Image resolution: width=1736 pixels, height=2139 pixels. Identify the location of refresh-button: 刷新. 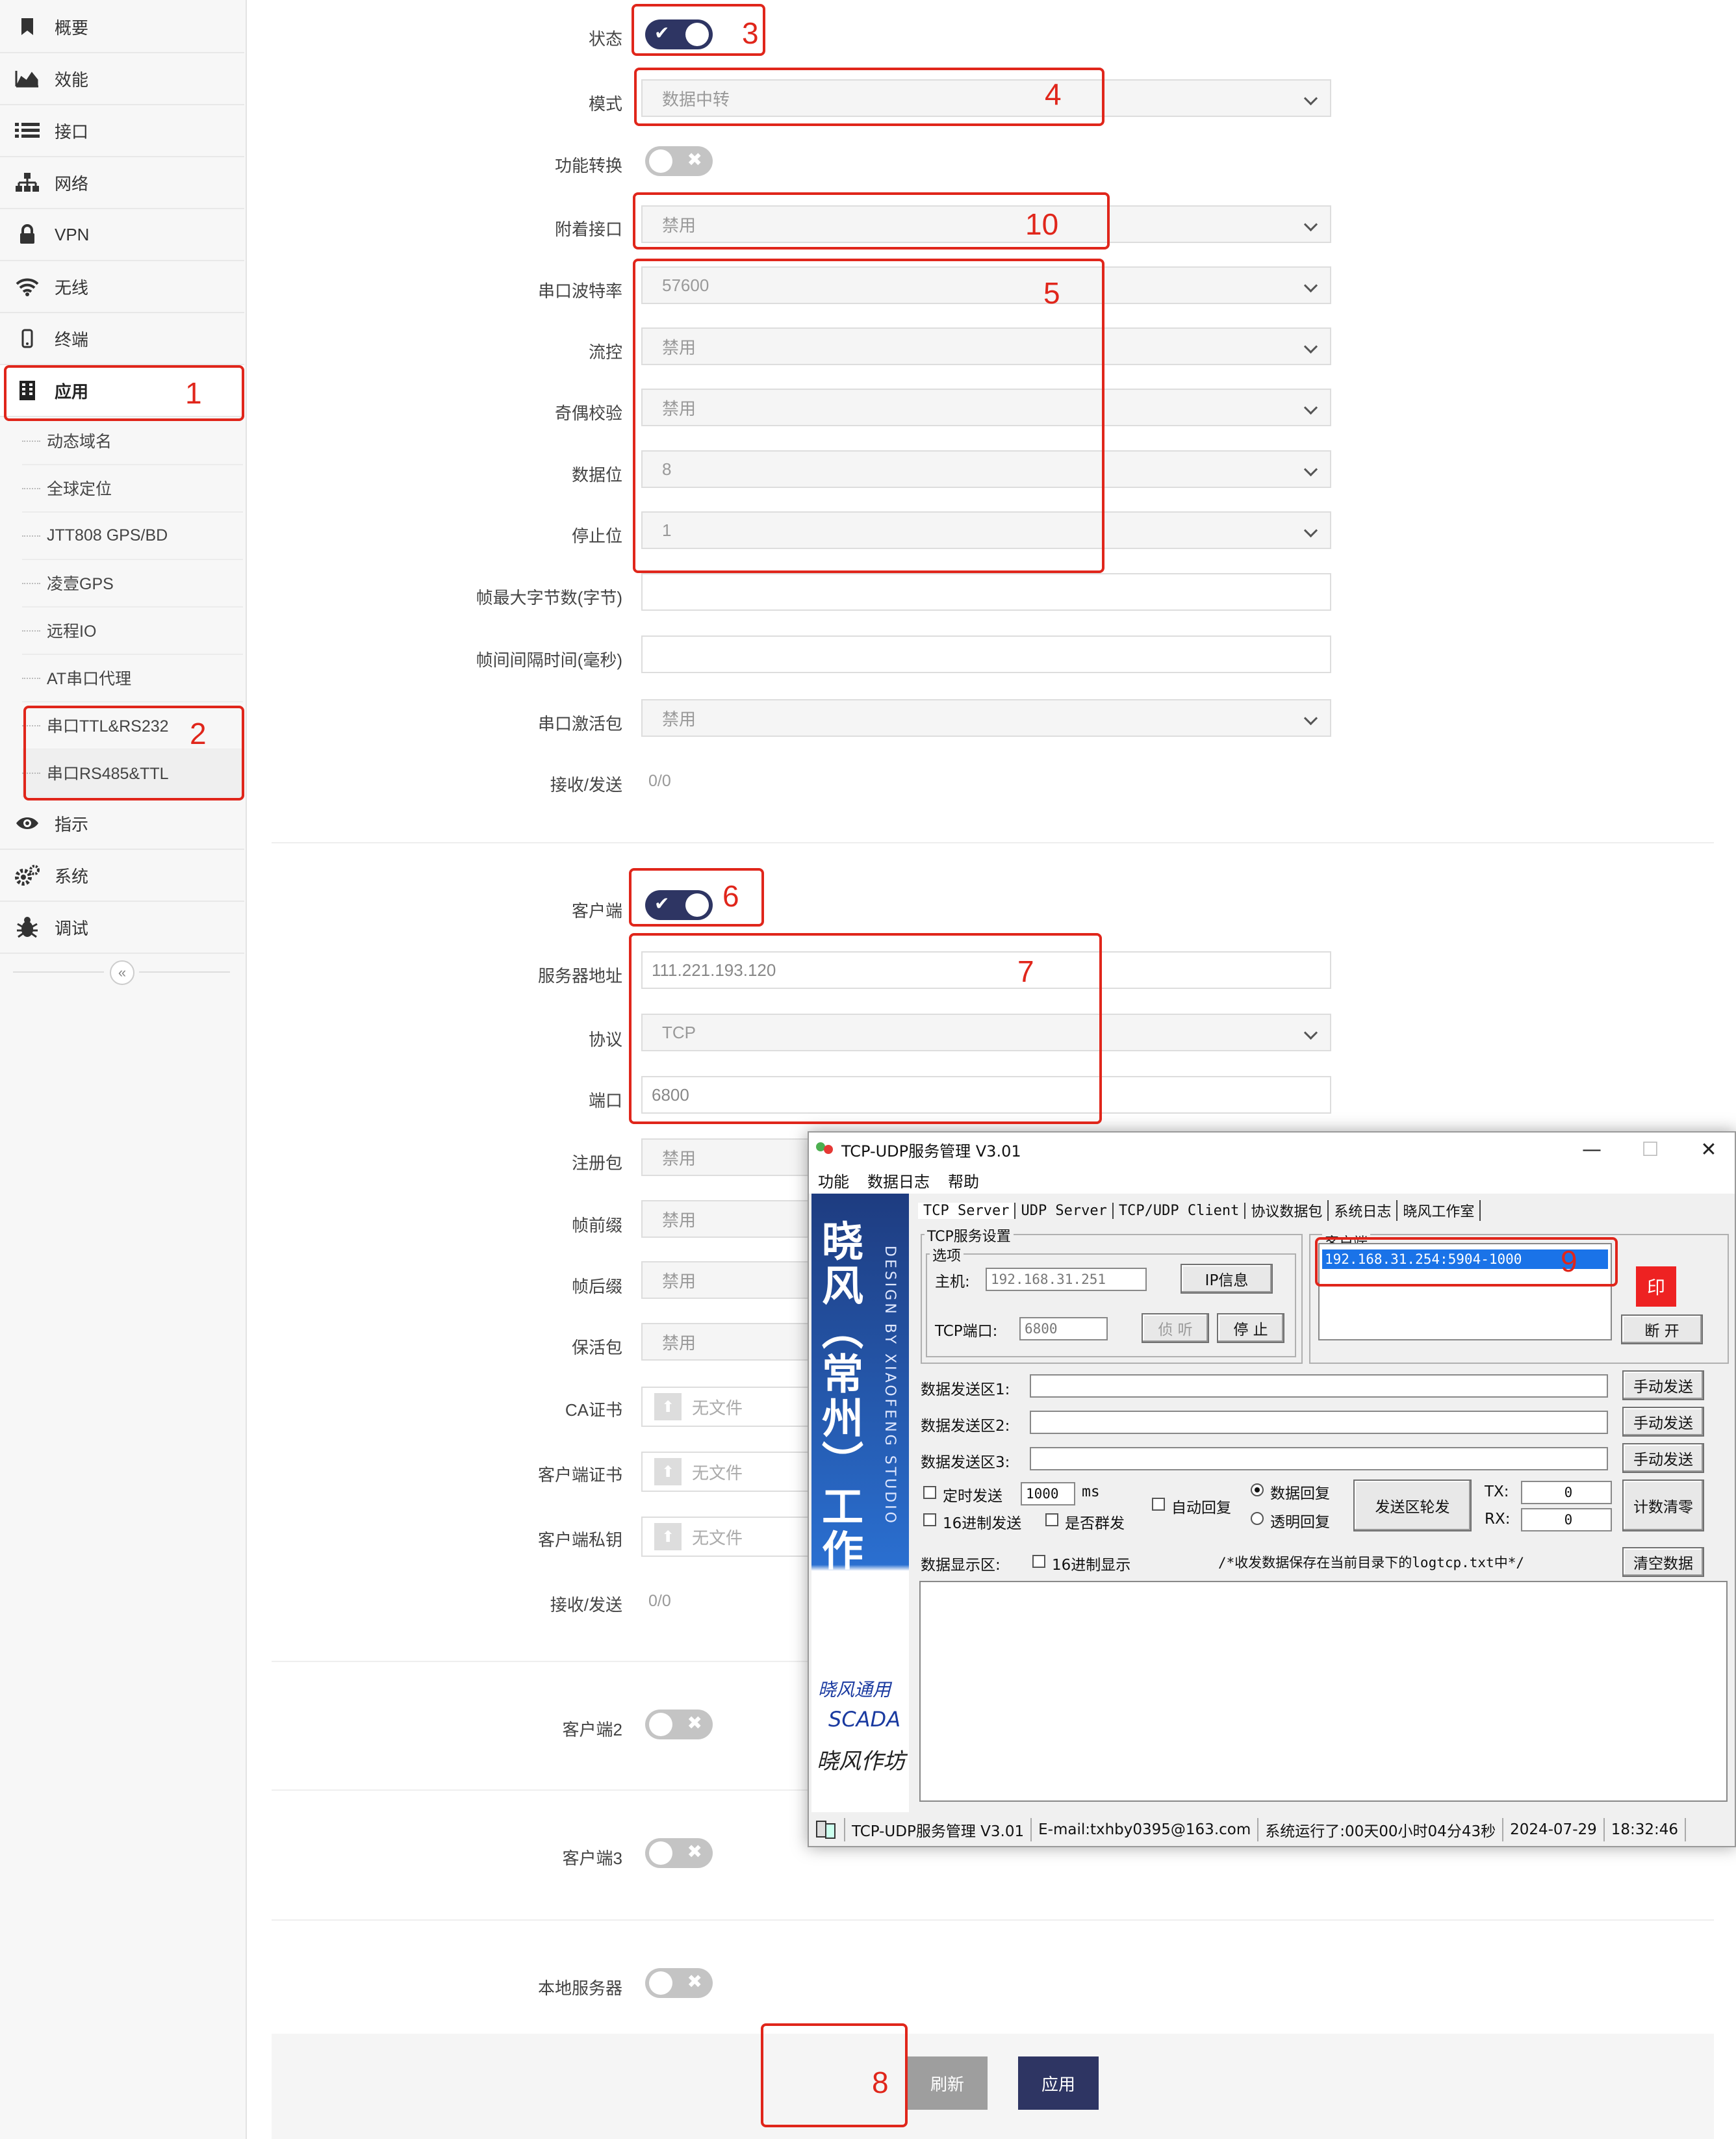
(947, 2083).